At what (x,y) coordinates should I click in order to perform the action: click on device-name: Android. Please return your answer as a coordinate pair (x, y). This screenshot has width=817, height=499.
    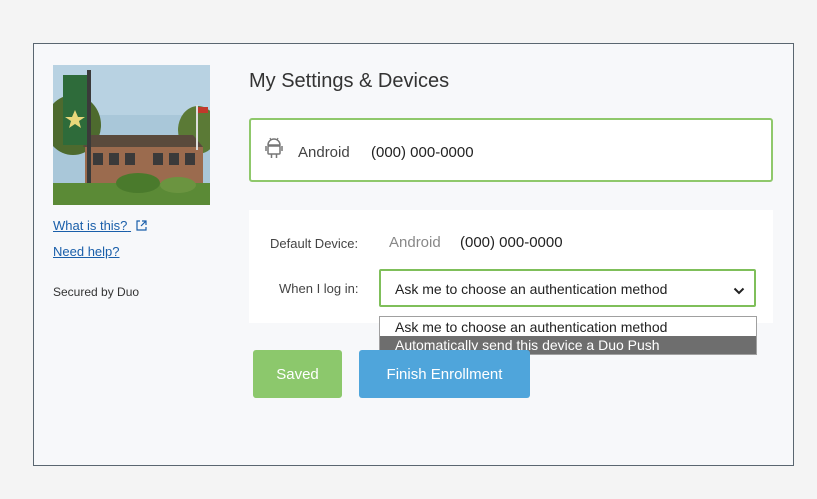
    Looking at the image, I should click on (324, 152).